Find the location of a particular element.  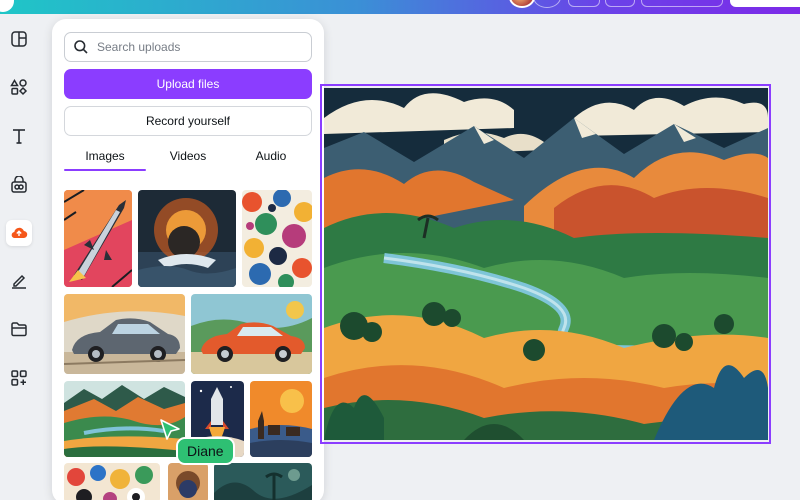

text-icon is located at coordinates (19, 136).